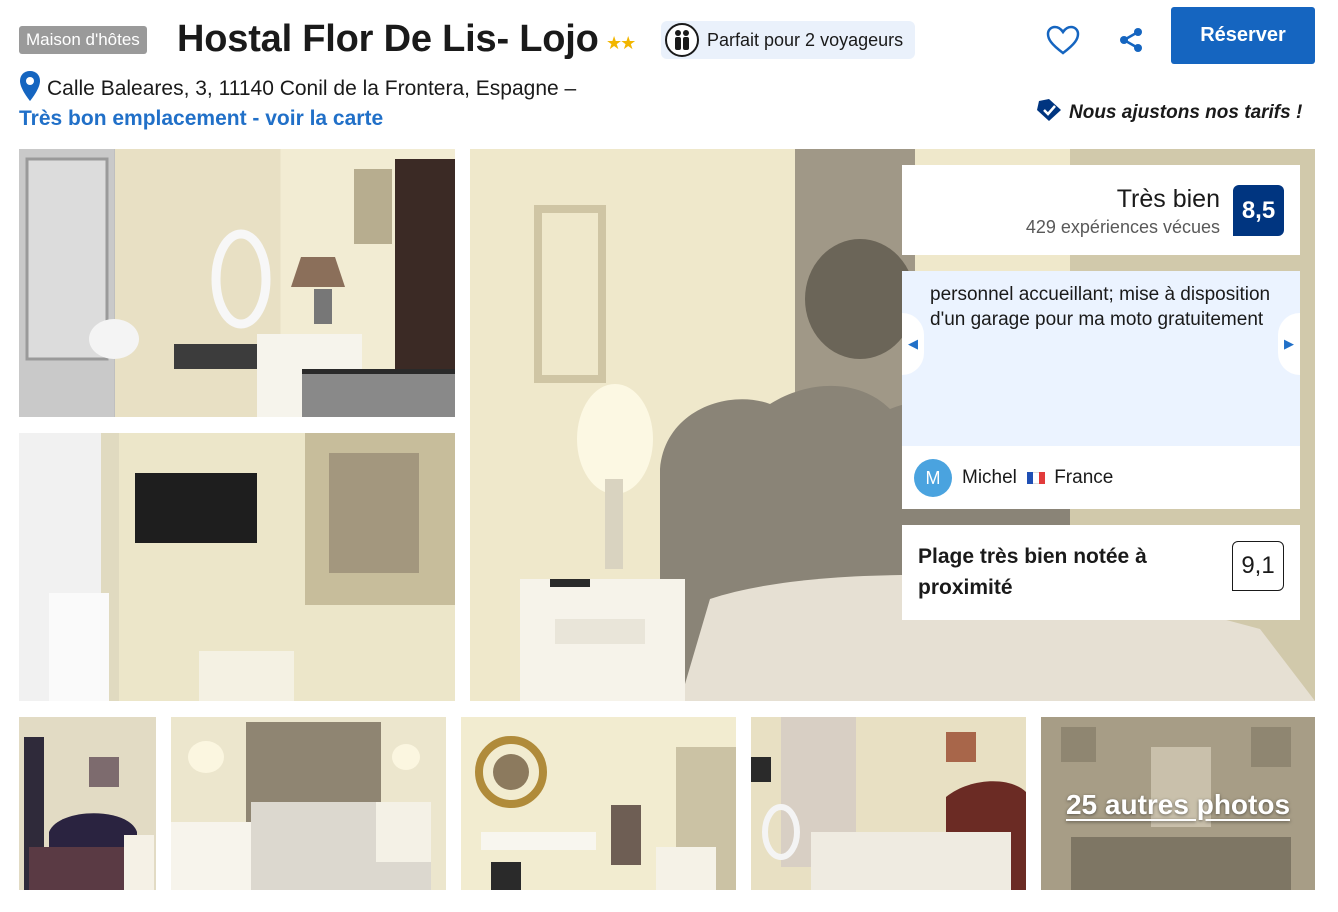 This screenshot has width=1338, height=912. What do you see at coordinates (1243, 35) in the screenshot?
I see `reserve-button: Réserver` at bounding box center [1243, 35].